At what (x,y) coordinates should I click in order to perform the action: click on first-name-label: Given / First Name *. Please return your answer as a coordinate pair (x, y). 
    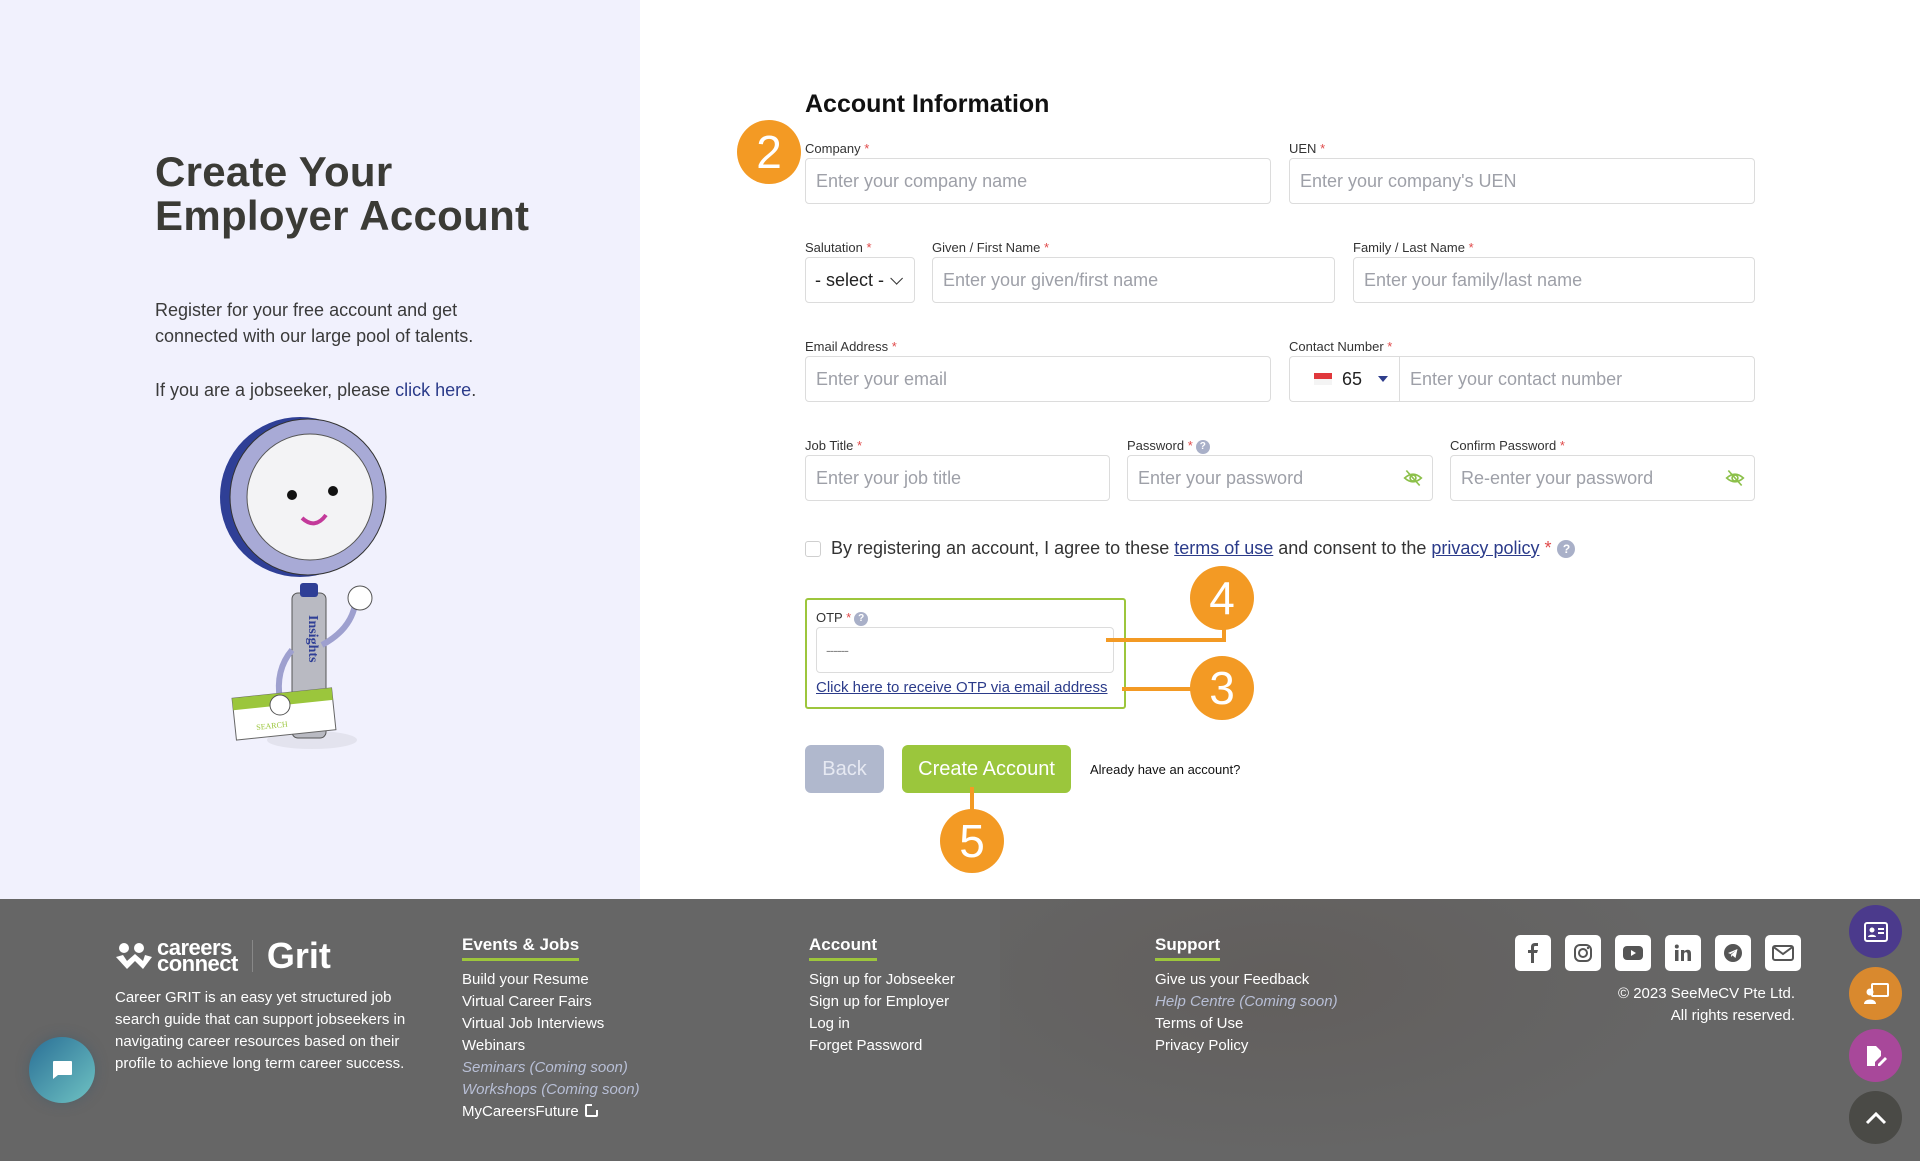
    Looking at the image, I should click on (990, 247).